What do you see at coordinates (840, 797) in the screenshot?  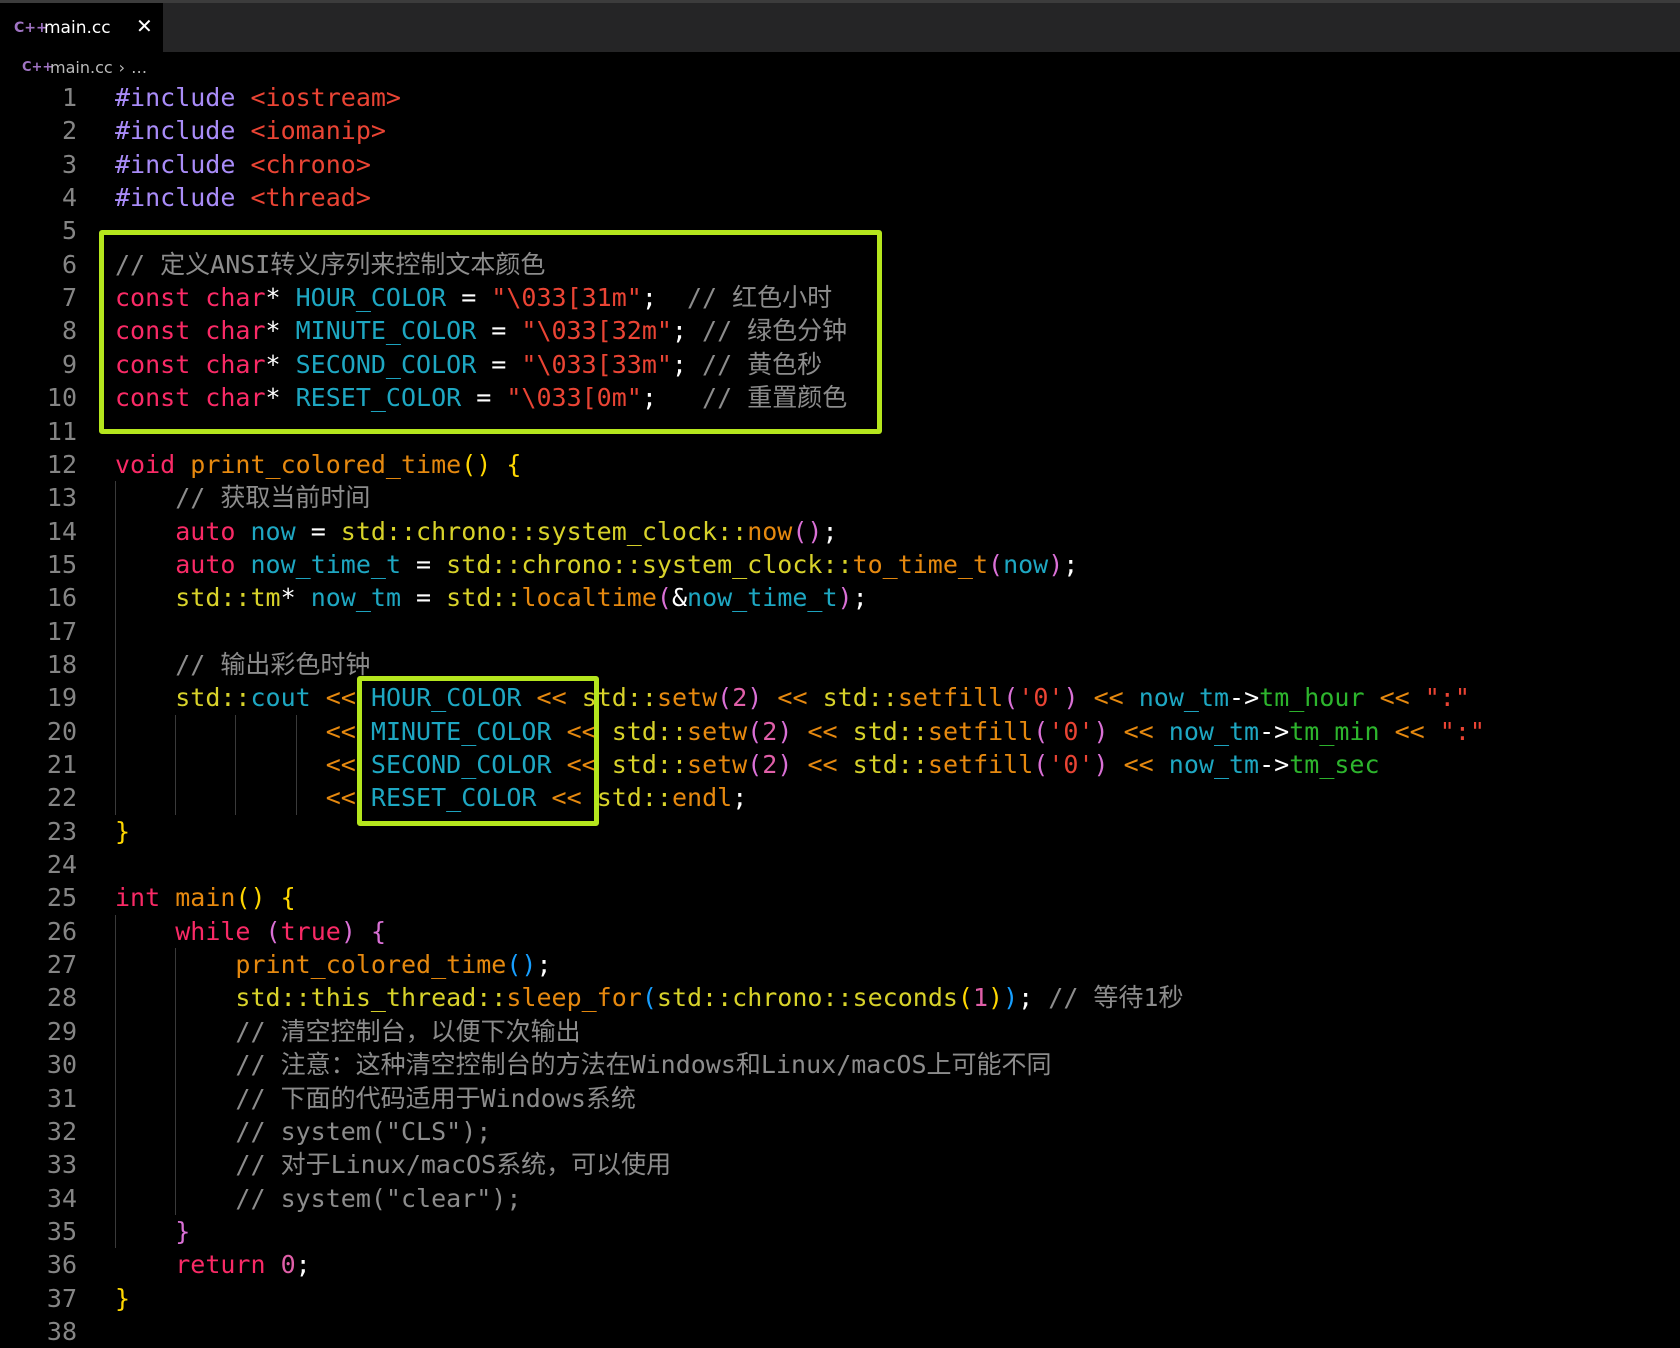 I see `code-line: 22 << RESET_COLOR << std::endl;` at bounding box center [840, 797].